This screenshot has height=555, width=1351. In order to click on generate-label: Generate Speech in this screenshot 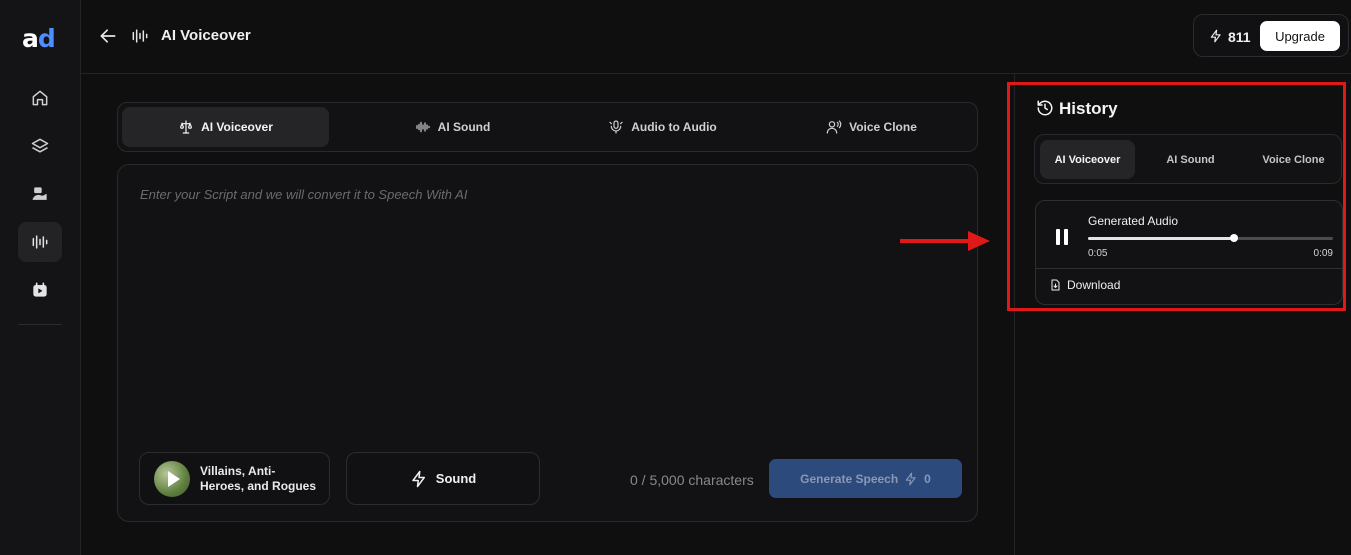, I will do `click(849, 478)`.